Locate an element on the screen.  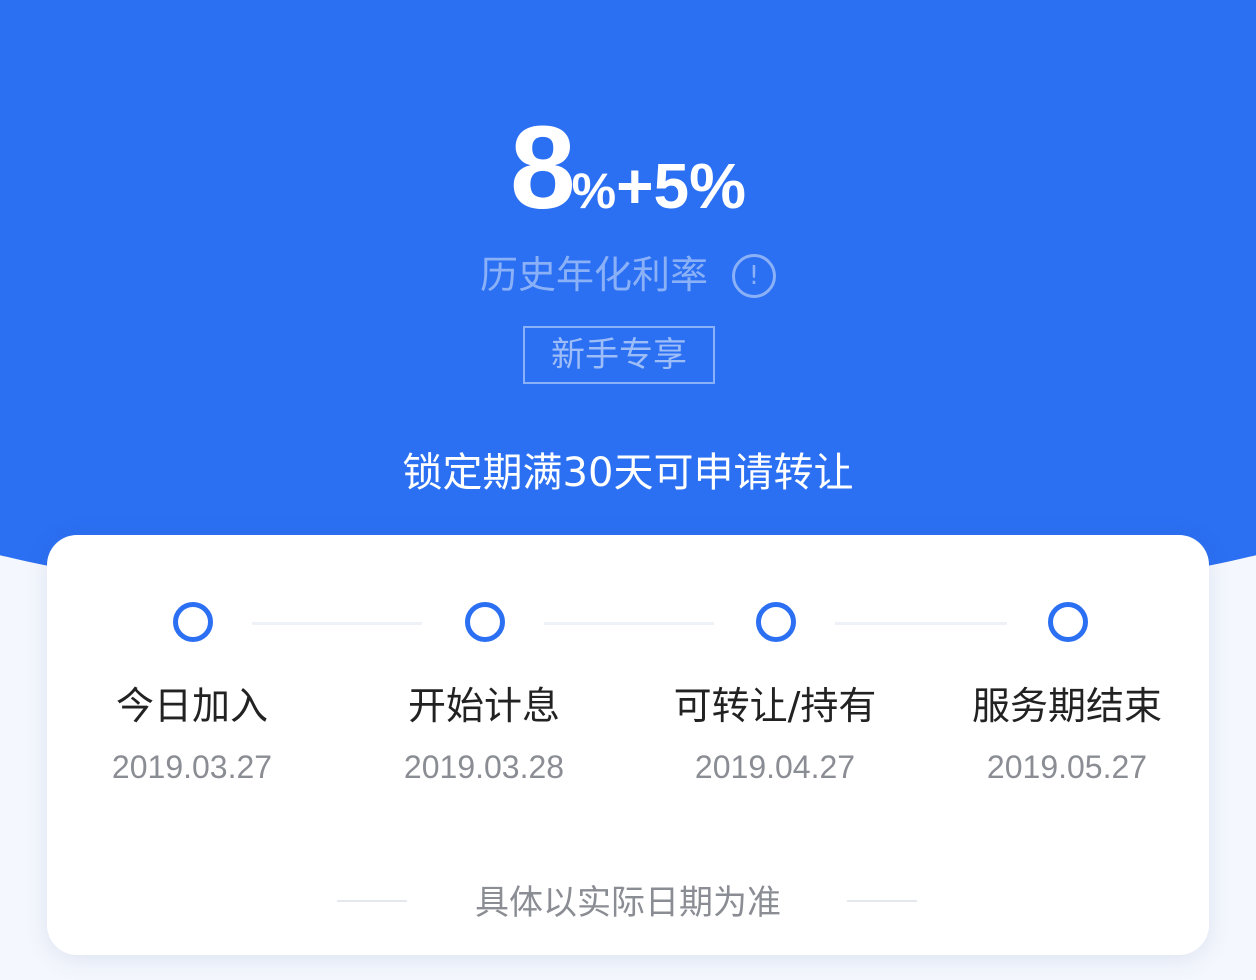
lock-period-notice: 锁定期满30天可申请转让 is located at coordinates (628, 473).